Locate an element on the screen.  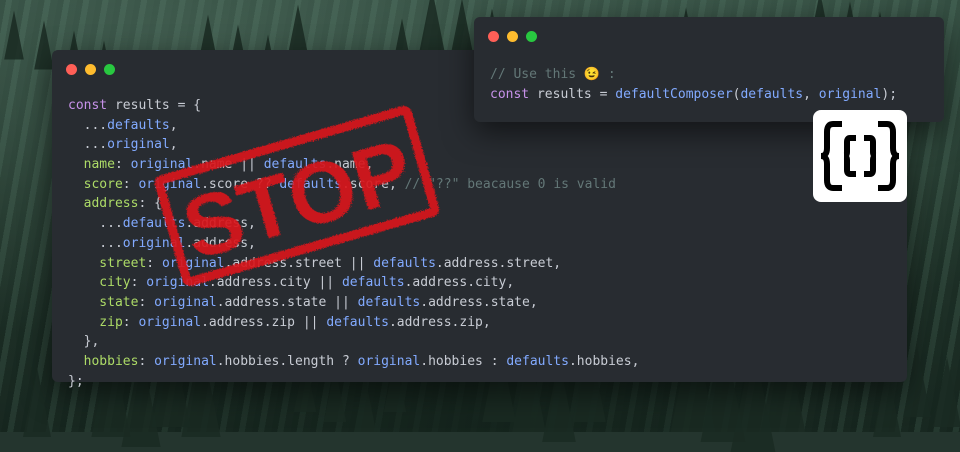
minimize-dot is located at coordinates (90, 69).